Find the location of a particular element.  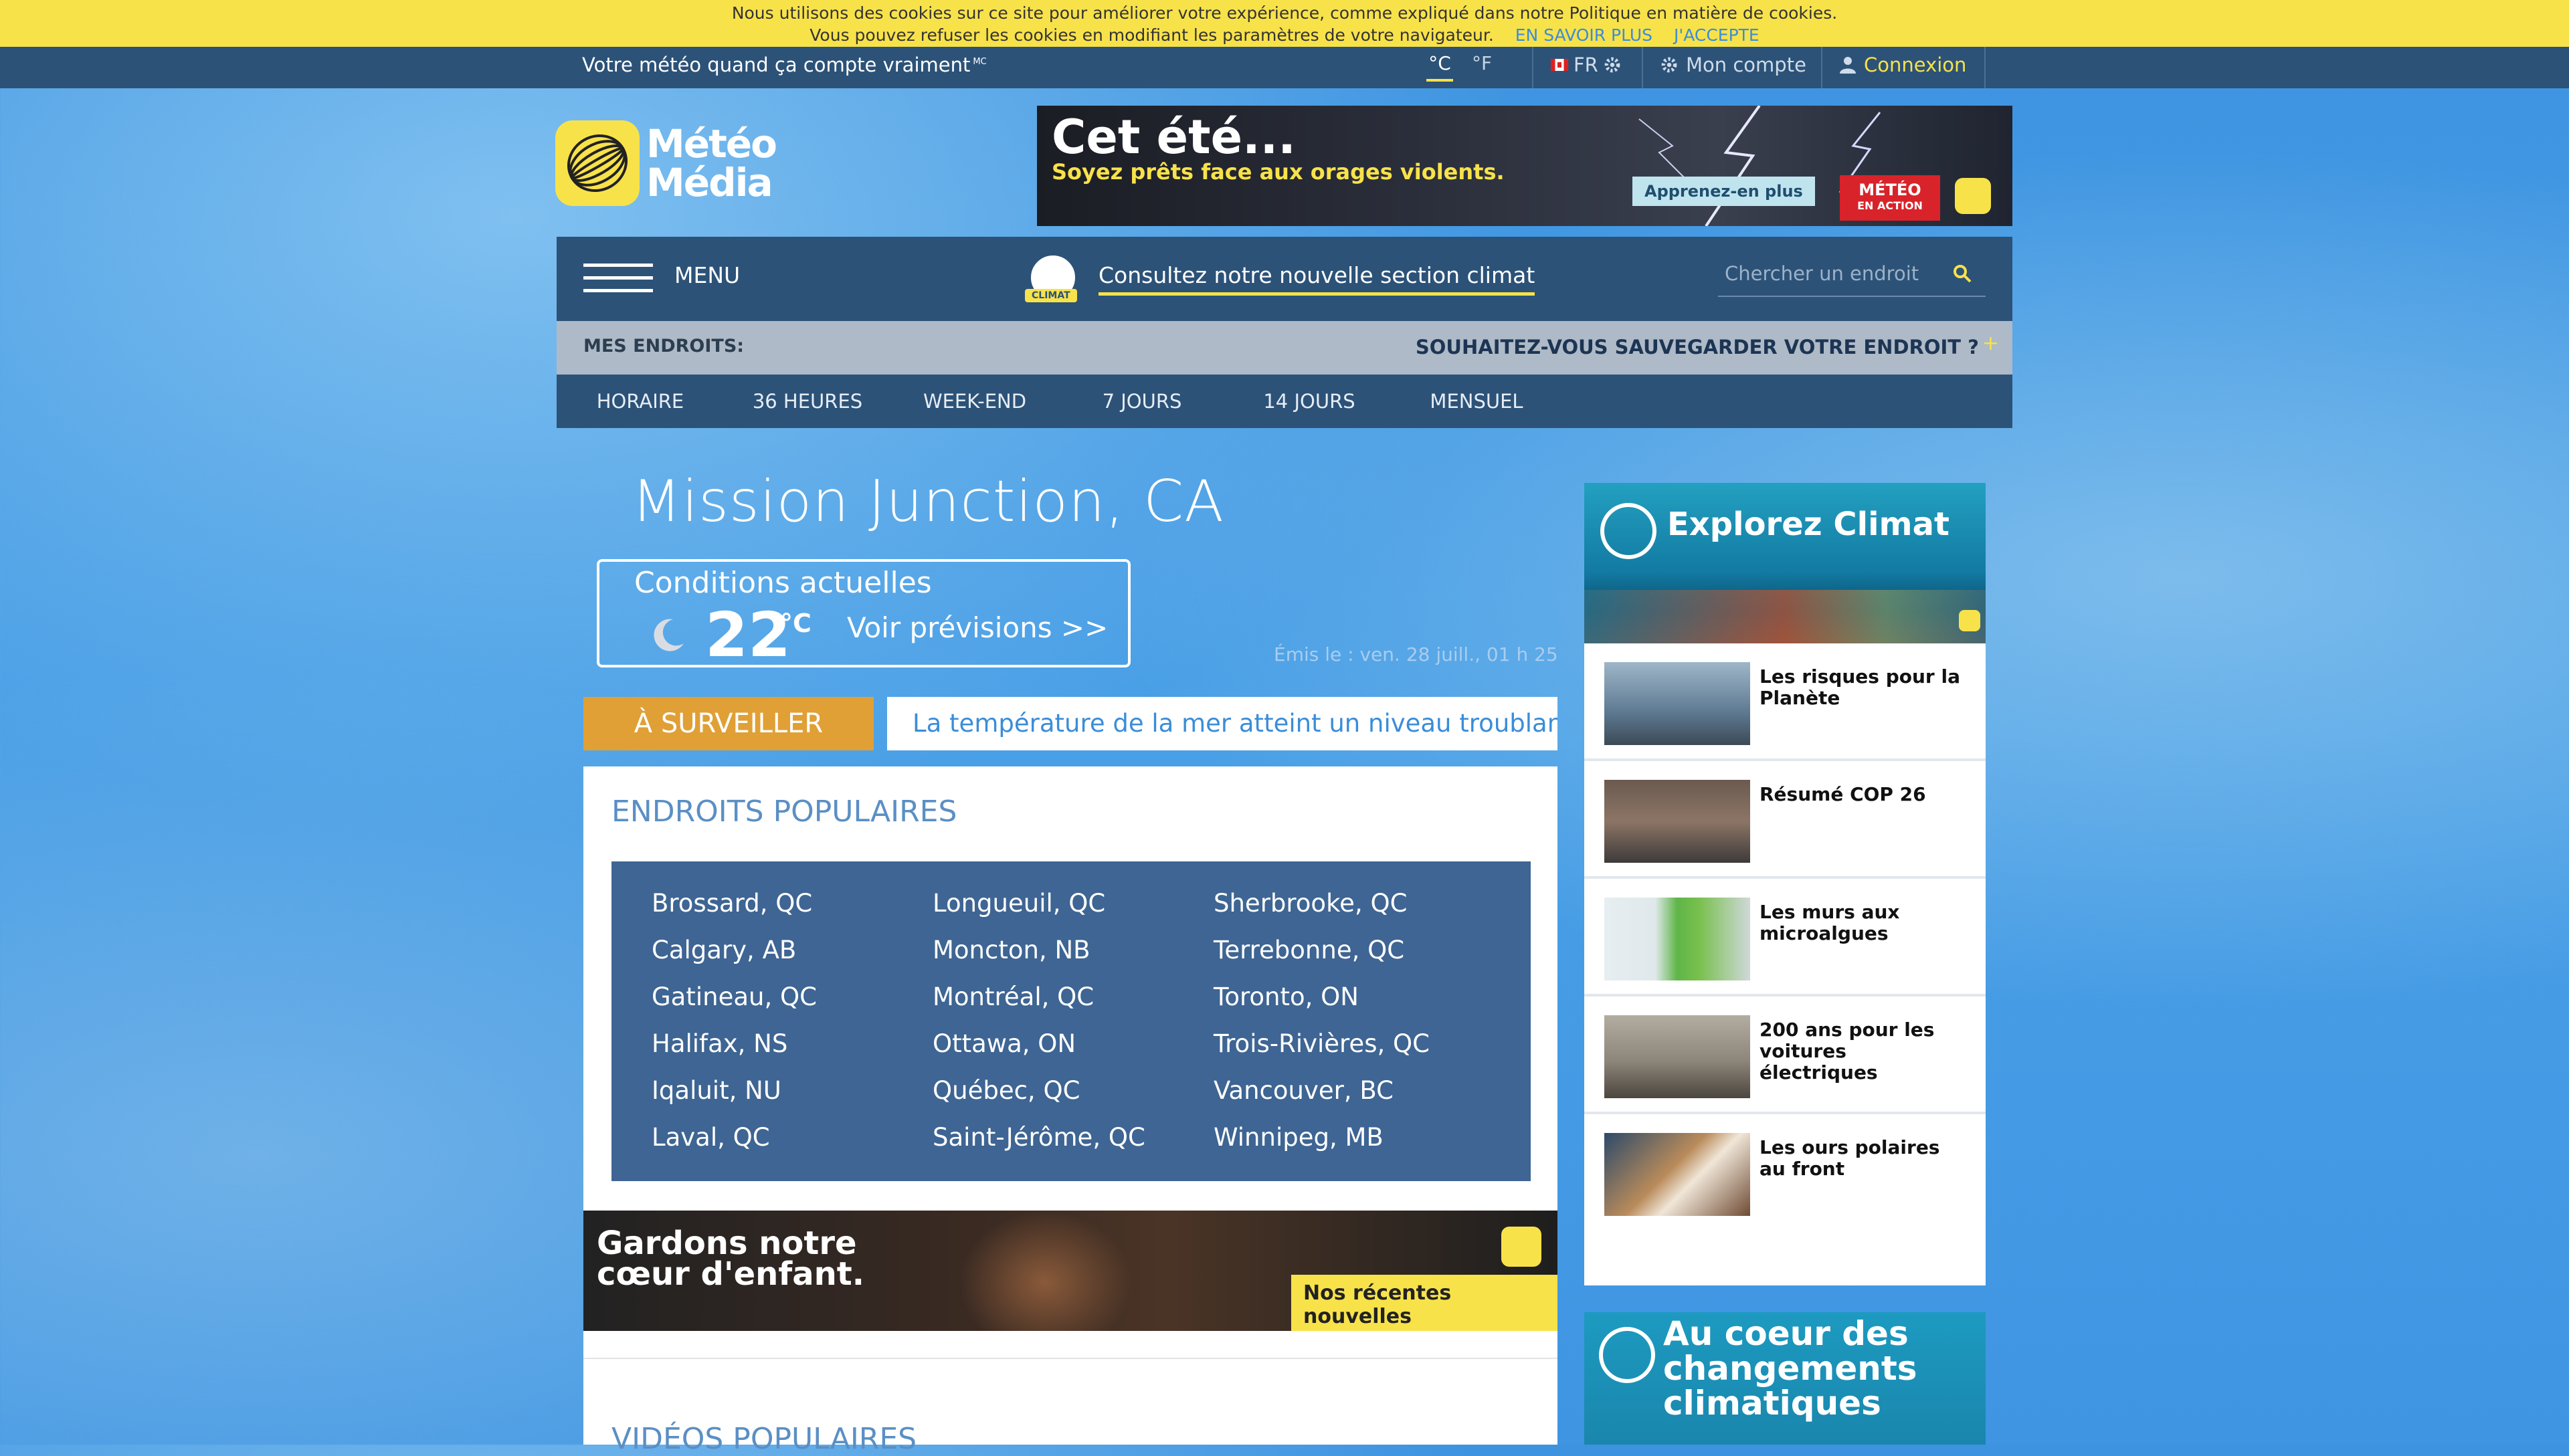

tab-week-end: WEEK-END is located at coordinates (974, 401).